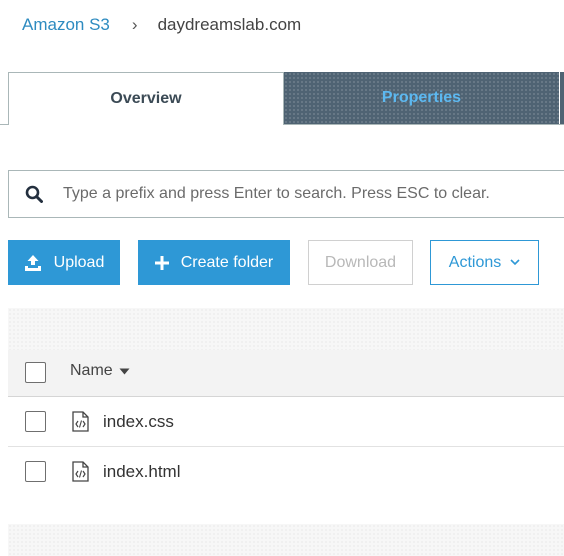 The width and height of the screenshot is (564, 556). I want to click on tab-properties: Properties, so click(421, 98).